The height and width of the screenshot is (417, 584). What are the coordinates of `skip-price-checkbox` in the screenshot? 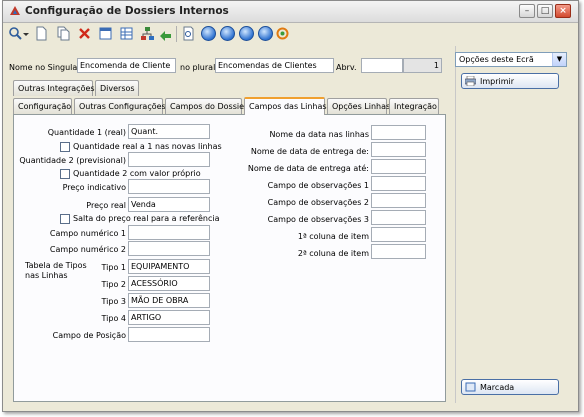 It's located at (65, 219).